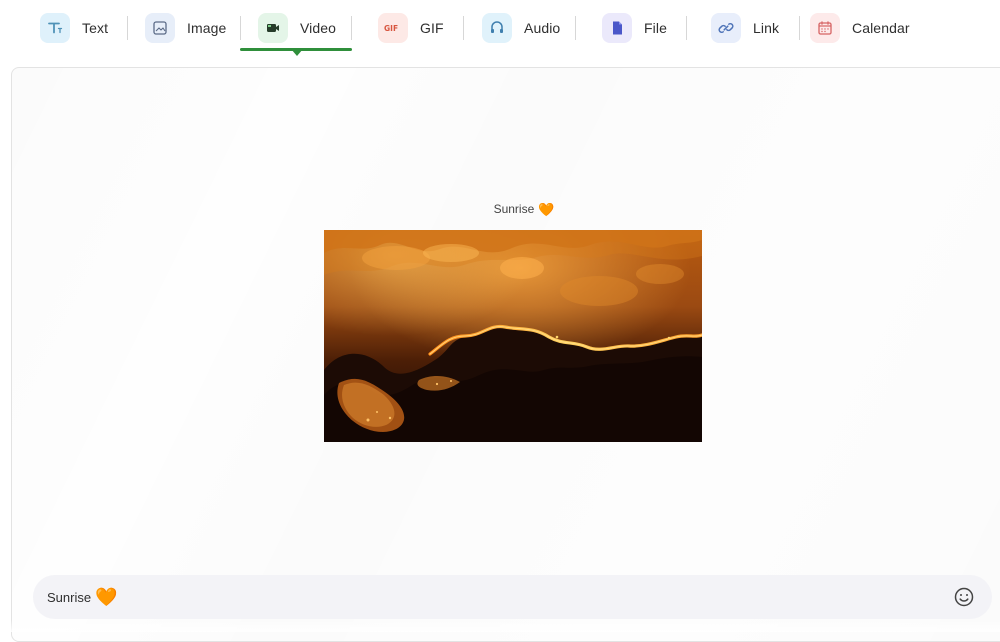 This screenshot has width=1000, height=642. I want to click on caption-input: Sunrise 🧡, so click(82, 597).